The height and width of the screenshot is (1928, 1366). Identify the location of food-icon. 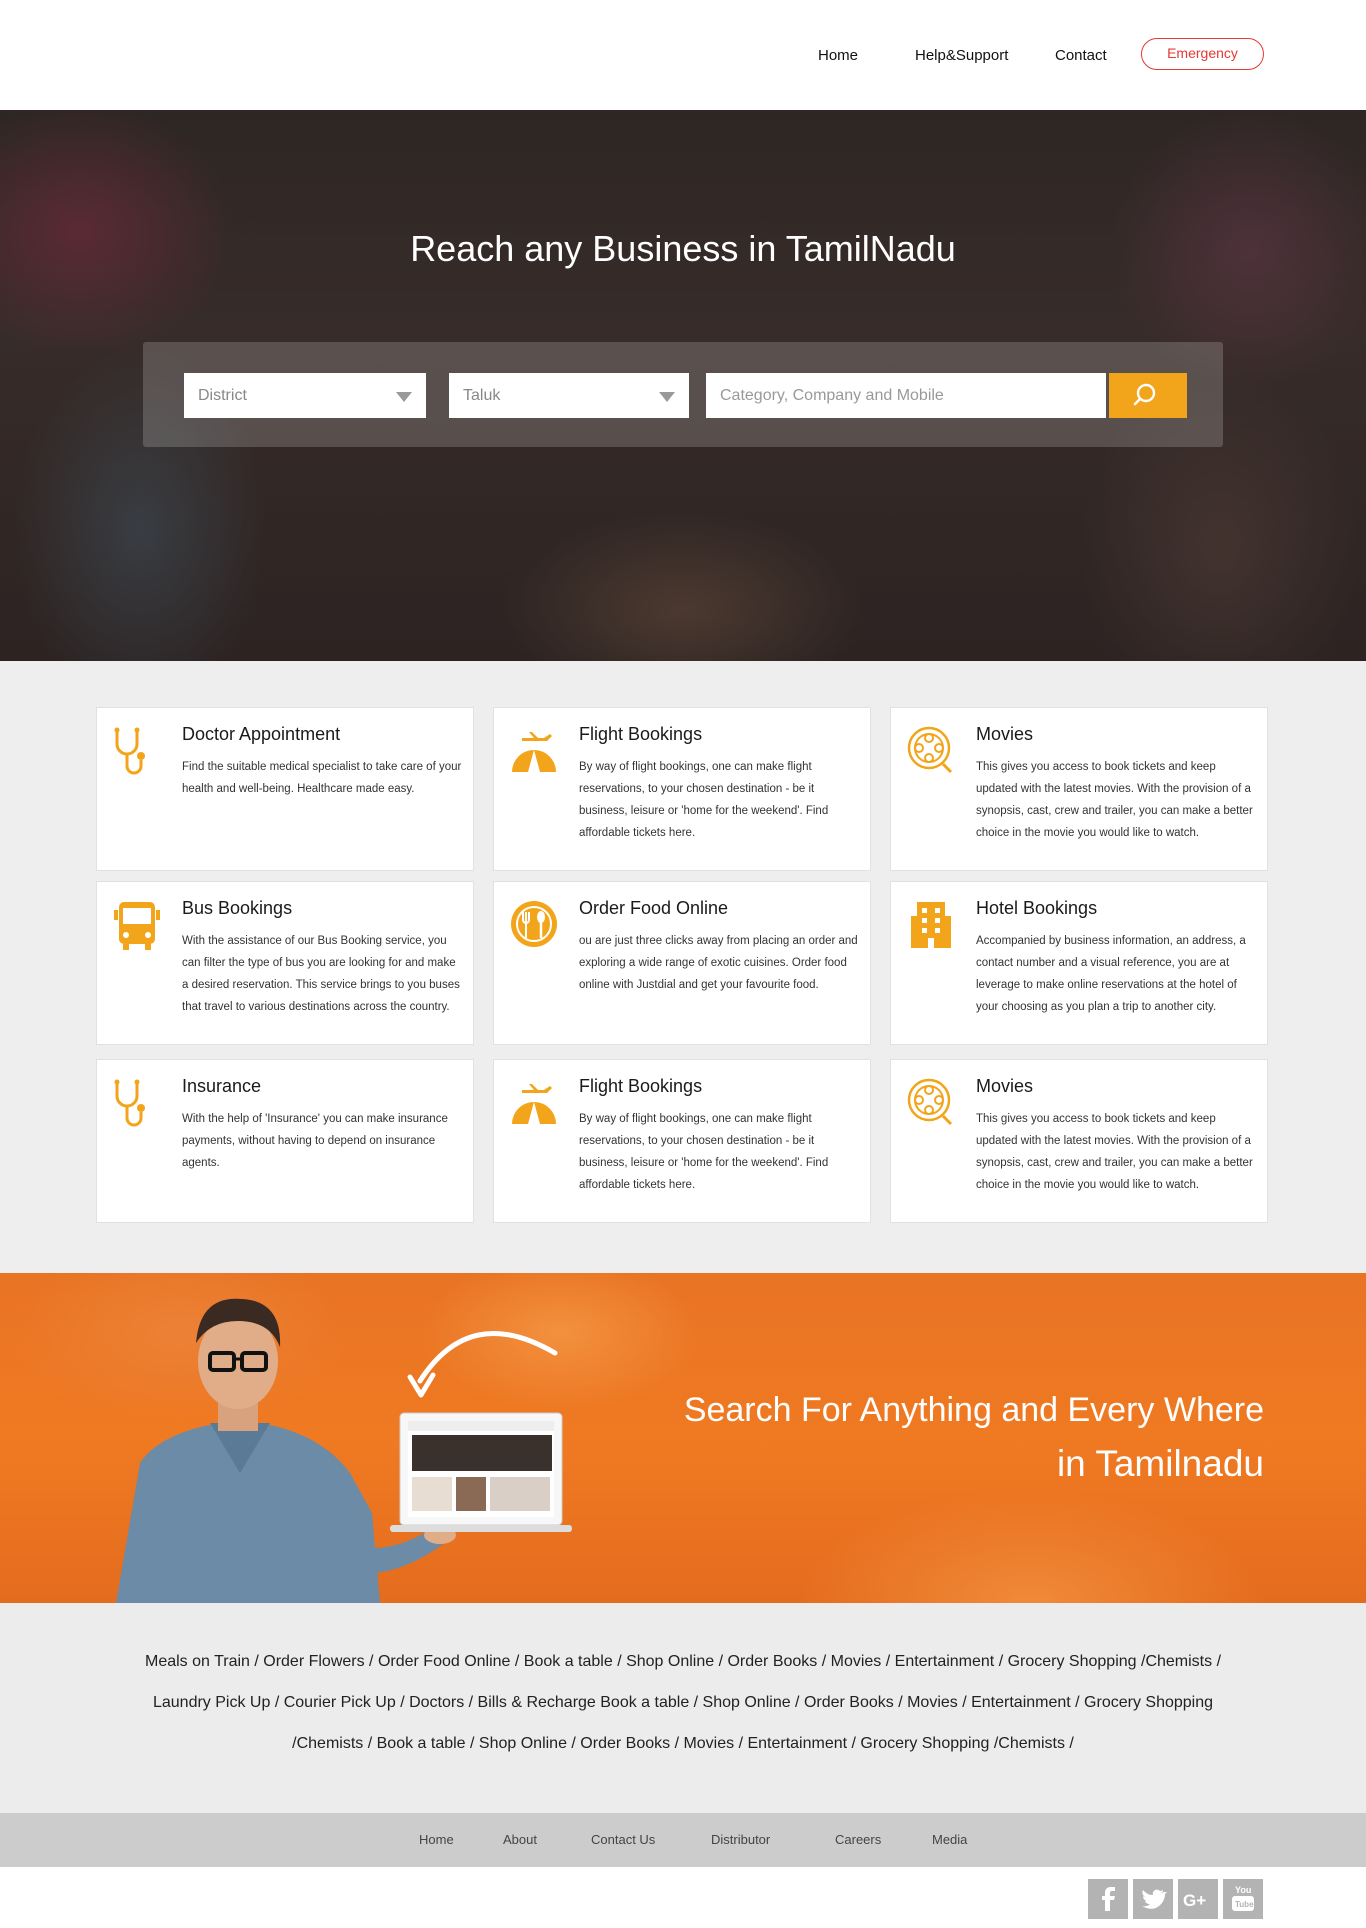
(534, 924).